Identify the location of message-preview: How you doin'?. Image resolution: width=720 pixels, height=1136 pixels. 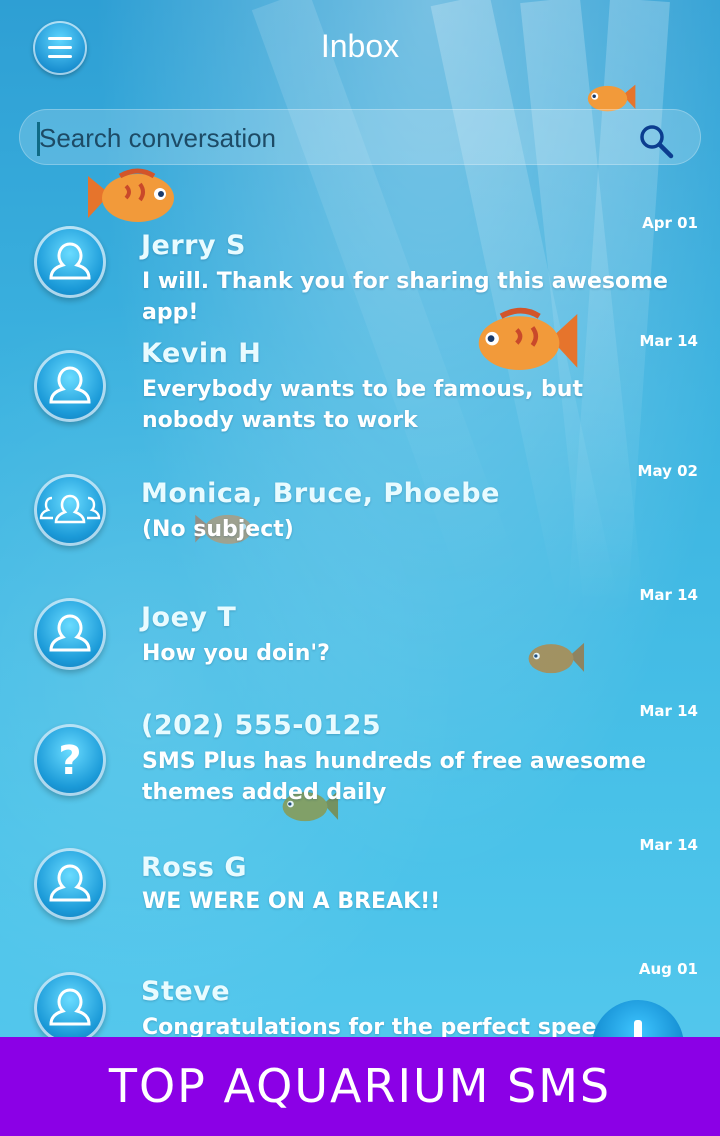
(236, 653).